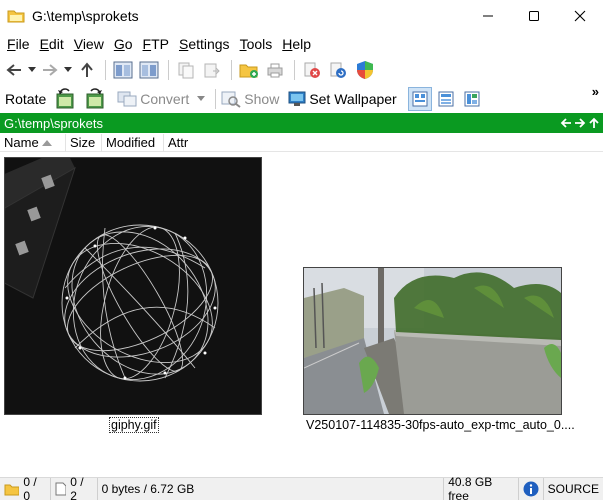 The height and width of the screenshot is (500, 603). I want to click on move-button, so click(212, 70).